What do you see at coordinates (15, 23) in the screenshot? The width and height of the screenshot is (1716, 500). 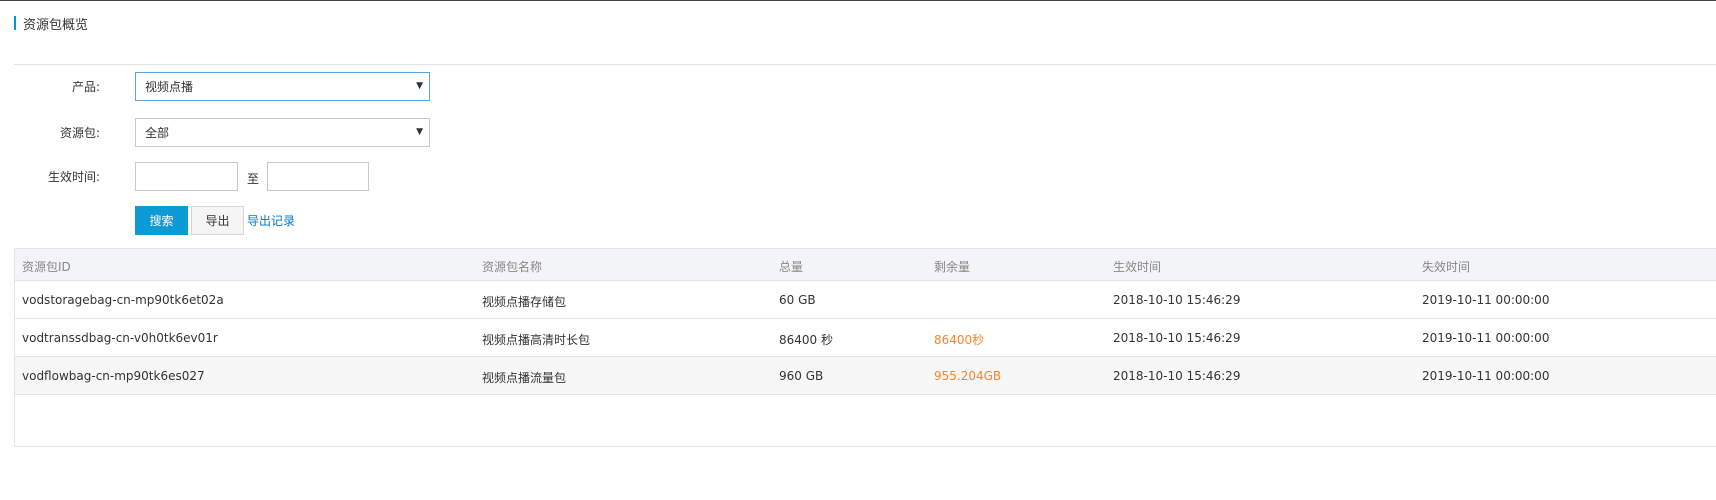 I see `title-accent-bar` at bounding box center [15, 23].